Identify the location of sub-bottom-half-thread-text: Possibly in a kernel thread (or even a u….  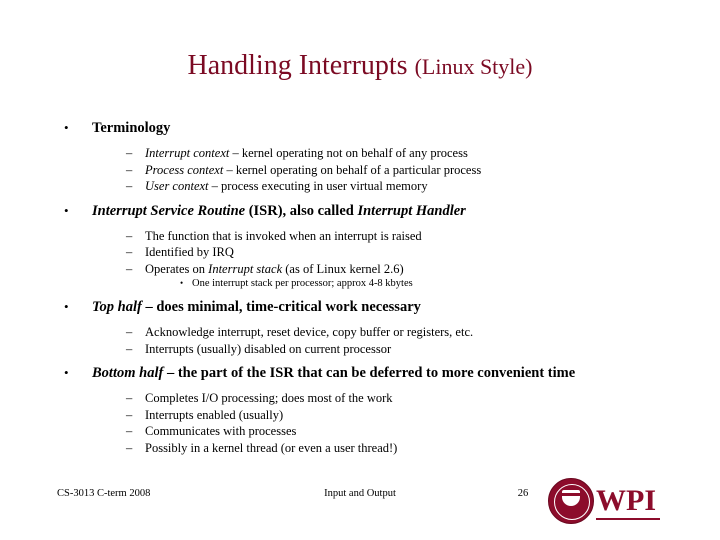
(271, 447).